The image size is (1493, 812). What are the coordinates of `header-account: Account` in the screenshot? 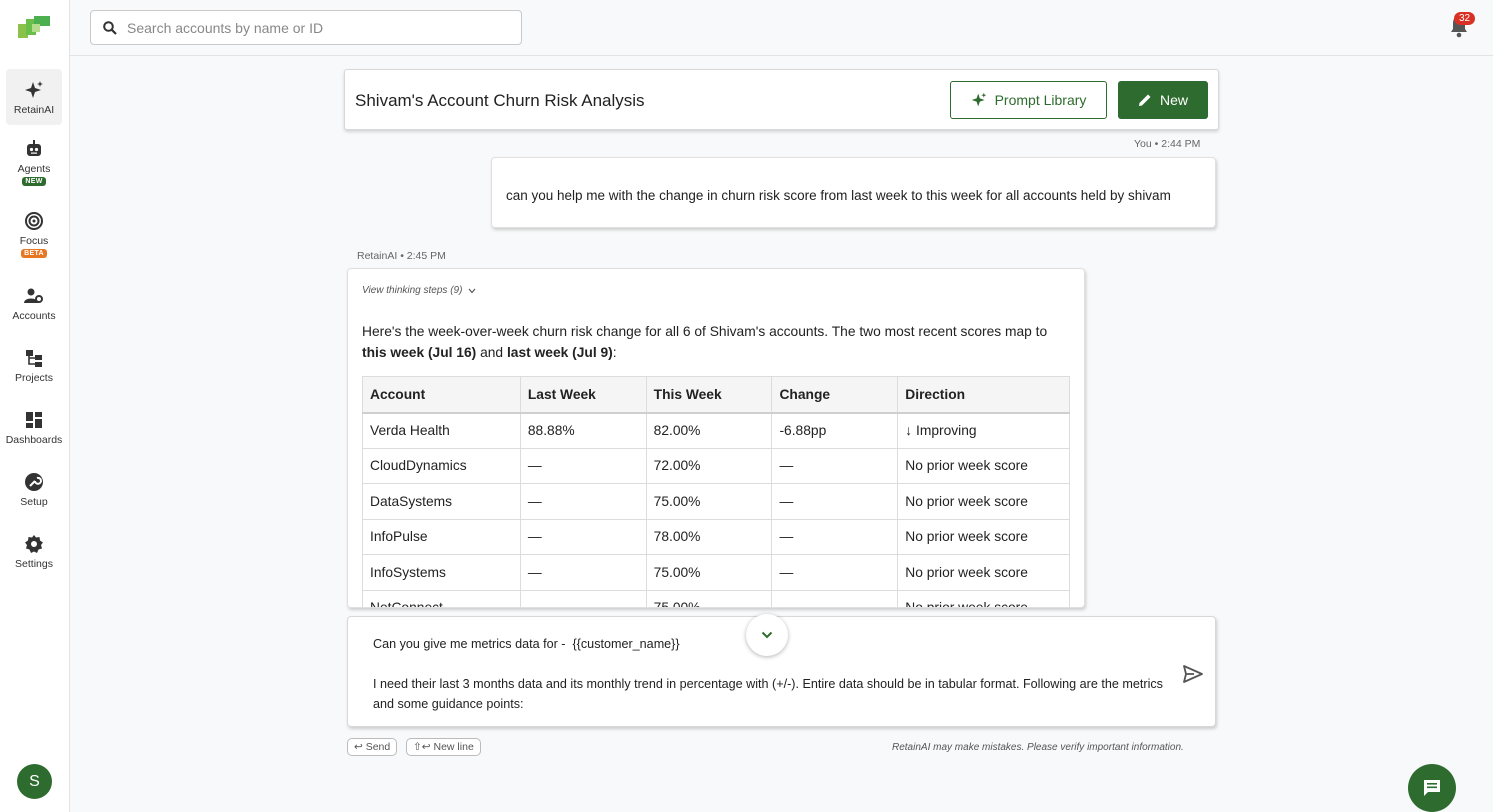 It's located at (441, 395).